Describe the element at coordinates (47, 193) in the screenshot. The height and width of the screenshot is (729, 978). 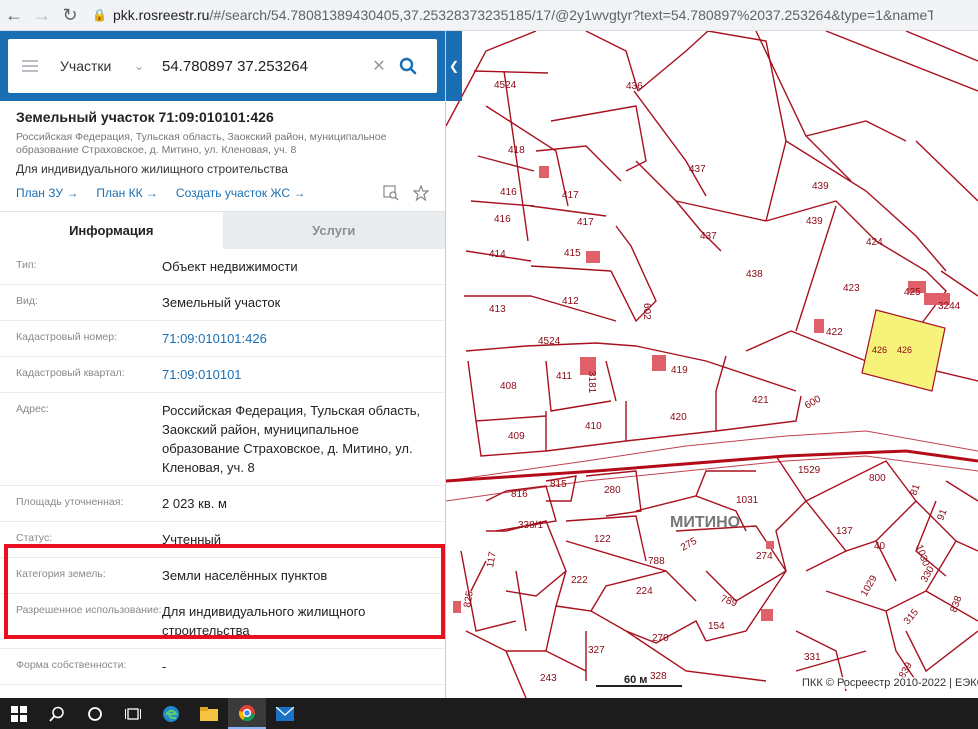
I see `link-plan-zu: План ЗУ →` at that location.